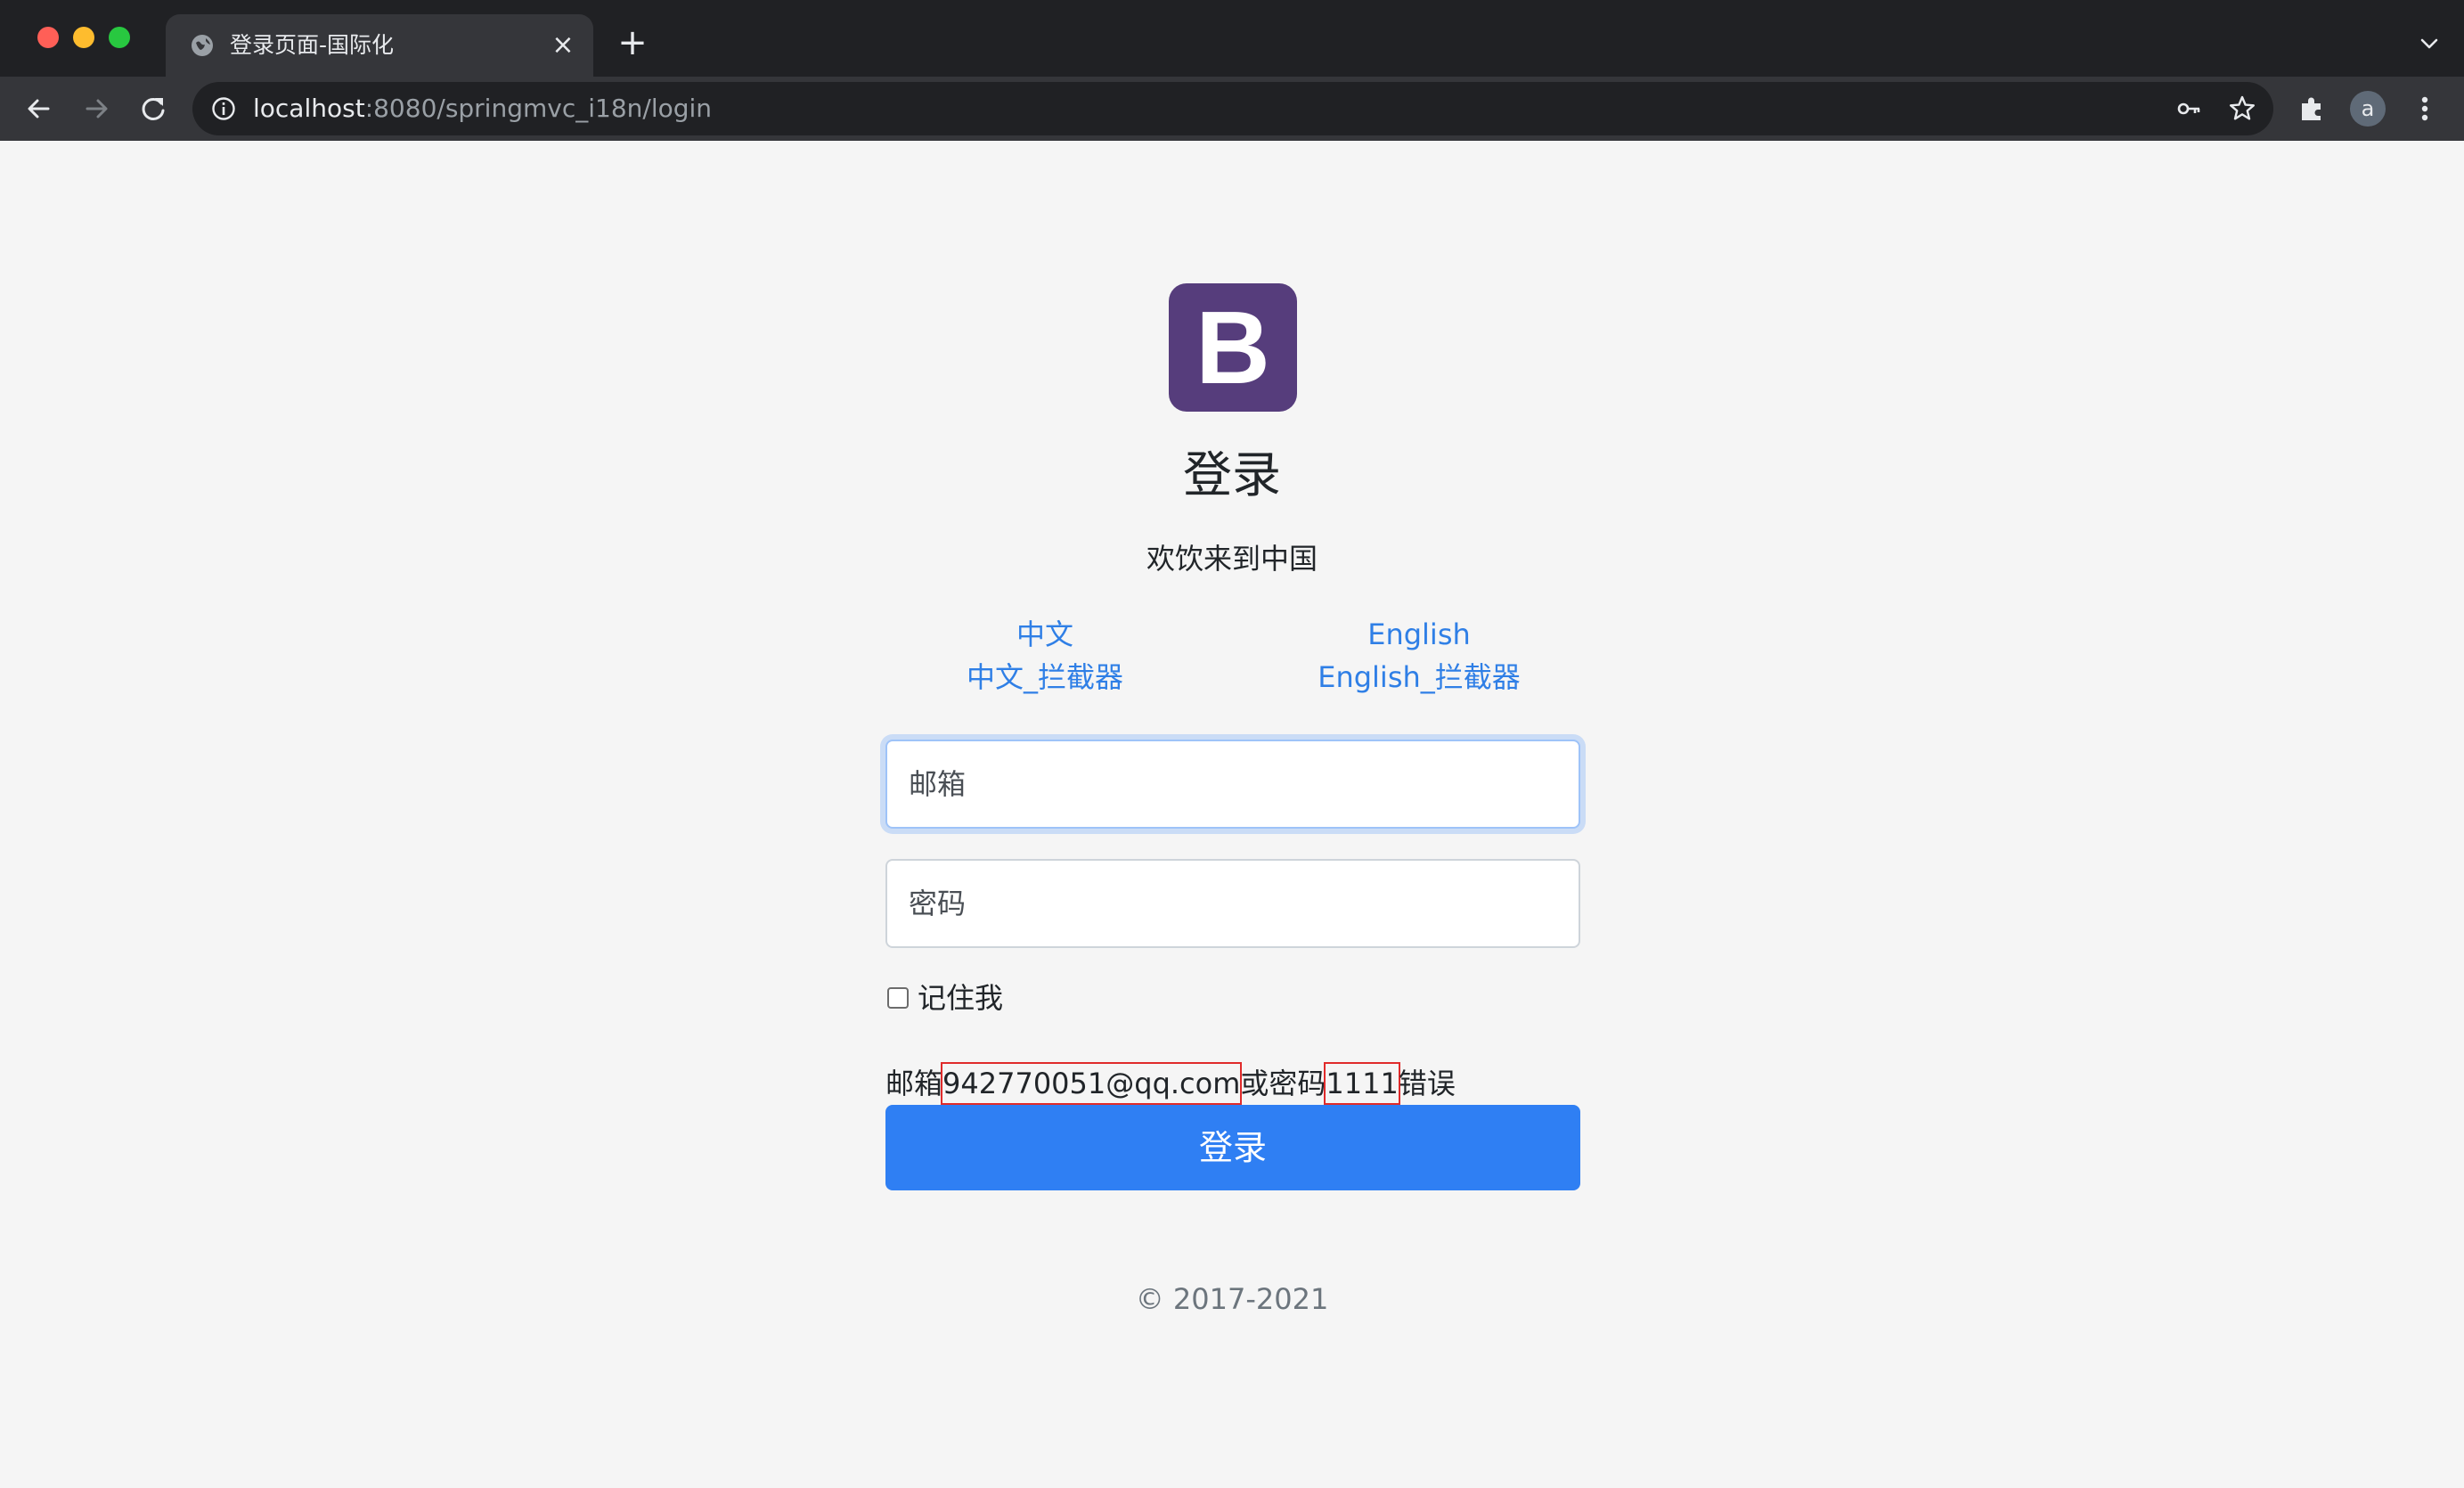 The height and width of the screenshot is (1488, 2464). I want to click on remember-me-checkbox, so click(898, 998).